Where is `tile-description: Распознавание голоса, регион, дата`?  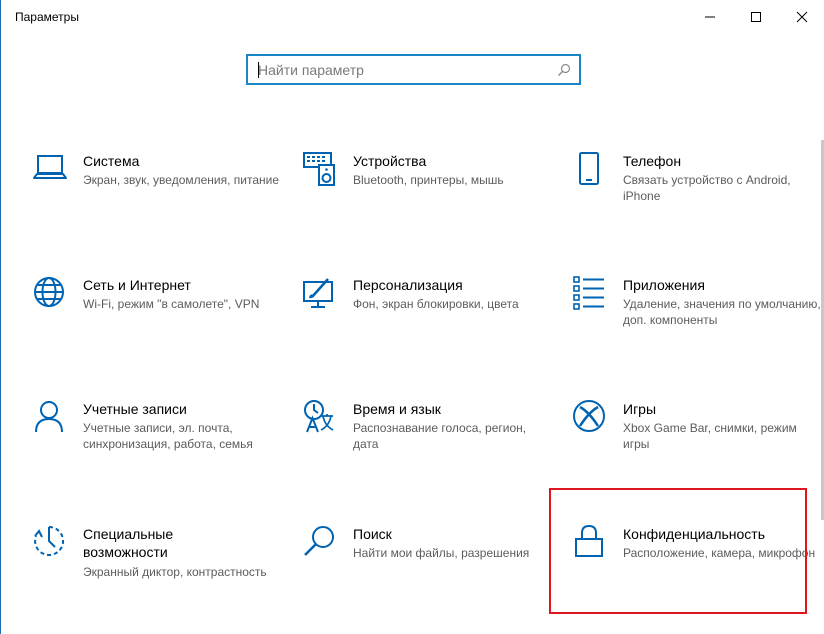 tile-description: Распознавание голоса, регион, дата is located at coordinates (440, 436).